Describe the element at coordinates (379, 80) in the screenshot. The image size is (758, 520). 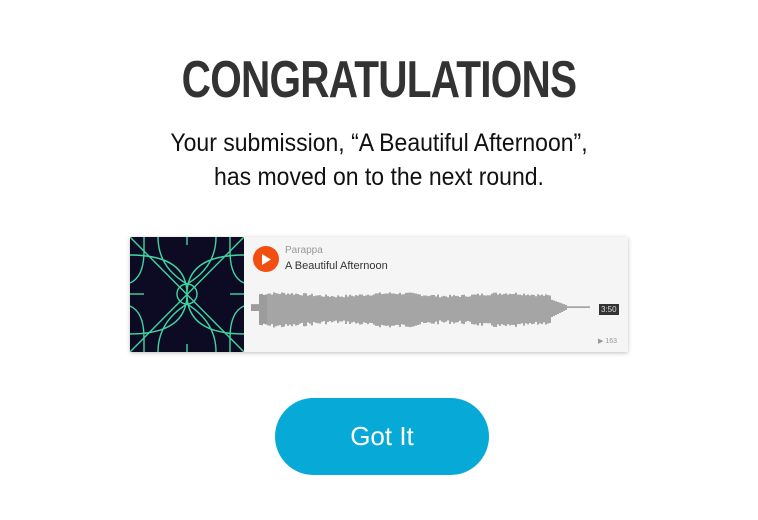
I see `dialog-title: CONGRATULATIONS` at that location.